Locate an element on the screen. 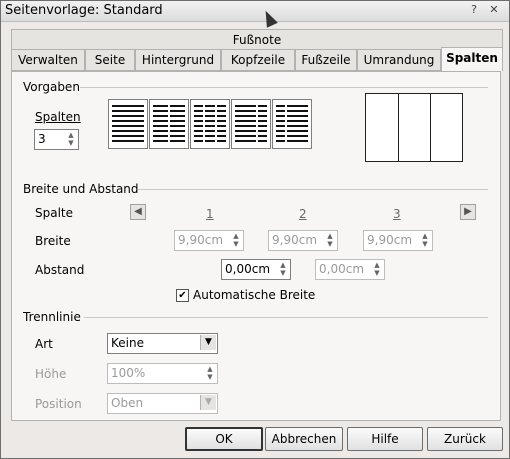  automatische-breite-checkbox: ✔ is located at coordinates (182, 295).